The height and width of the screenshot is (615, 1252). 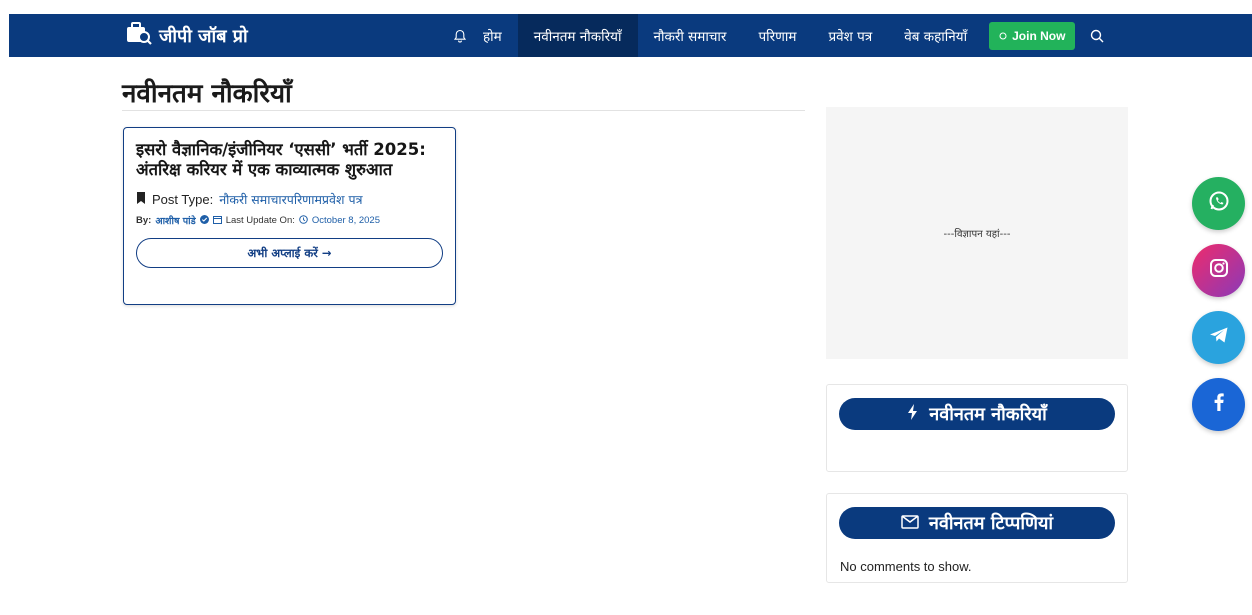 I want to click on whatsapp-icon, so click(x=1219, y=203).